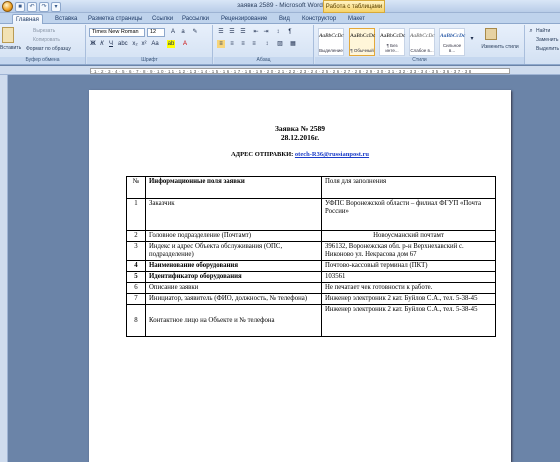  What do you see at coordinates (183, 32) in the screenshot?
I see `shrink-font-icon: a` at bounding box center [183, 32].